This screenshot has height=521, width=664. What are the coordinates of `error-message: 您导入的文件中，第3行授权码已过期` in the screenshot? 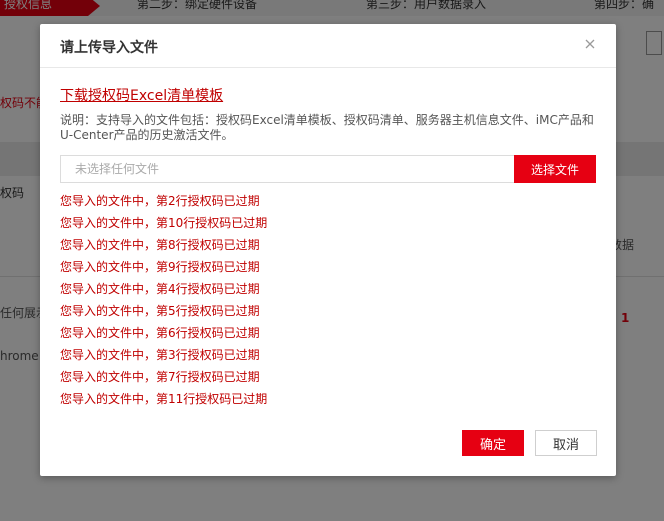 It's located at (160, 355).